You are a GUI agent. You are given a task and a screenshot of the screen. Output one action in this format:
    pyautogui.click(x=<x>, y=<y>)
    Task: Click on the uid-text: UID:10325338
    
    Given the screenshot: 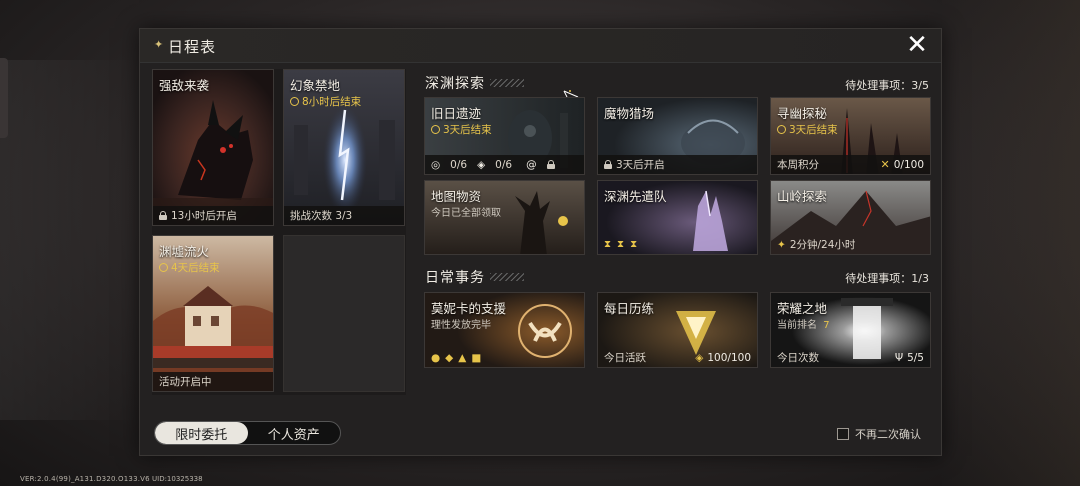 What is the action you would take?
    pyautogui.click(x=177, y=479)
    